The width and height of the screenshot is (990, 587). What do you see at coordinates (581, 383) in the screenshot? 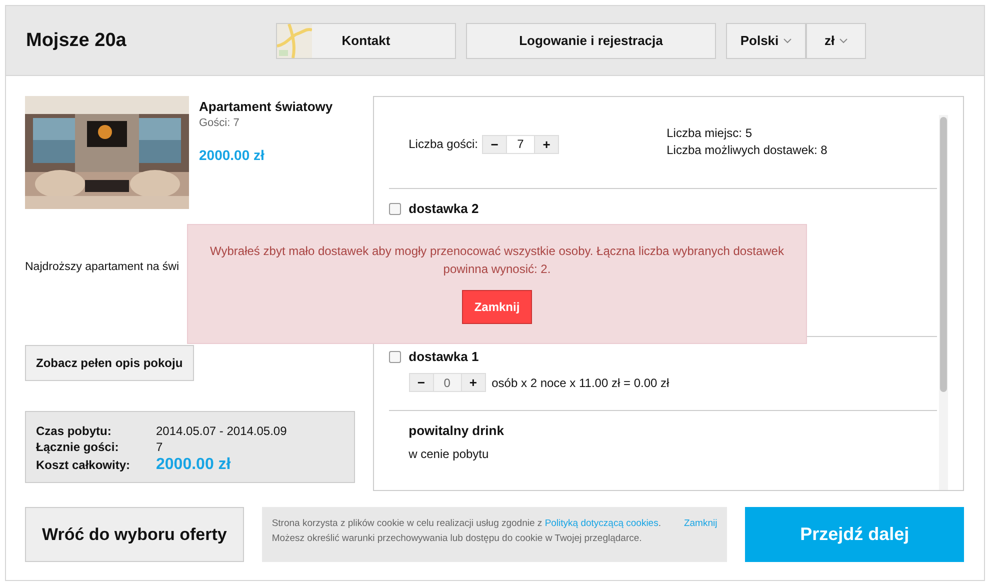
I see `extra-price: osób x 2 noce x 11.00 zł = 0.00 zł` at bounding box center [581, 383].